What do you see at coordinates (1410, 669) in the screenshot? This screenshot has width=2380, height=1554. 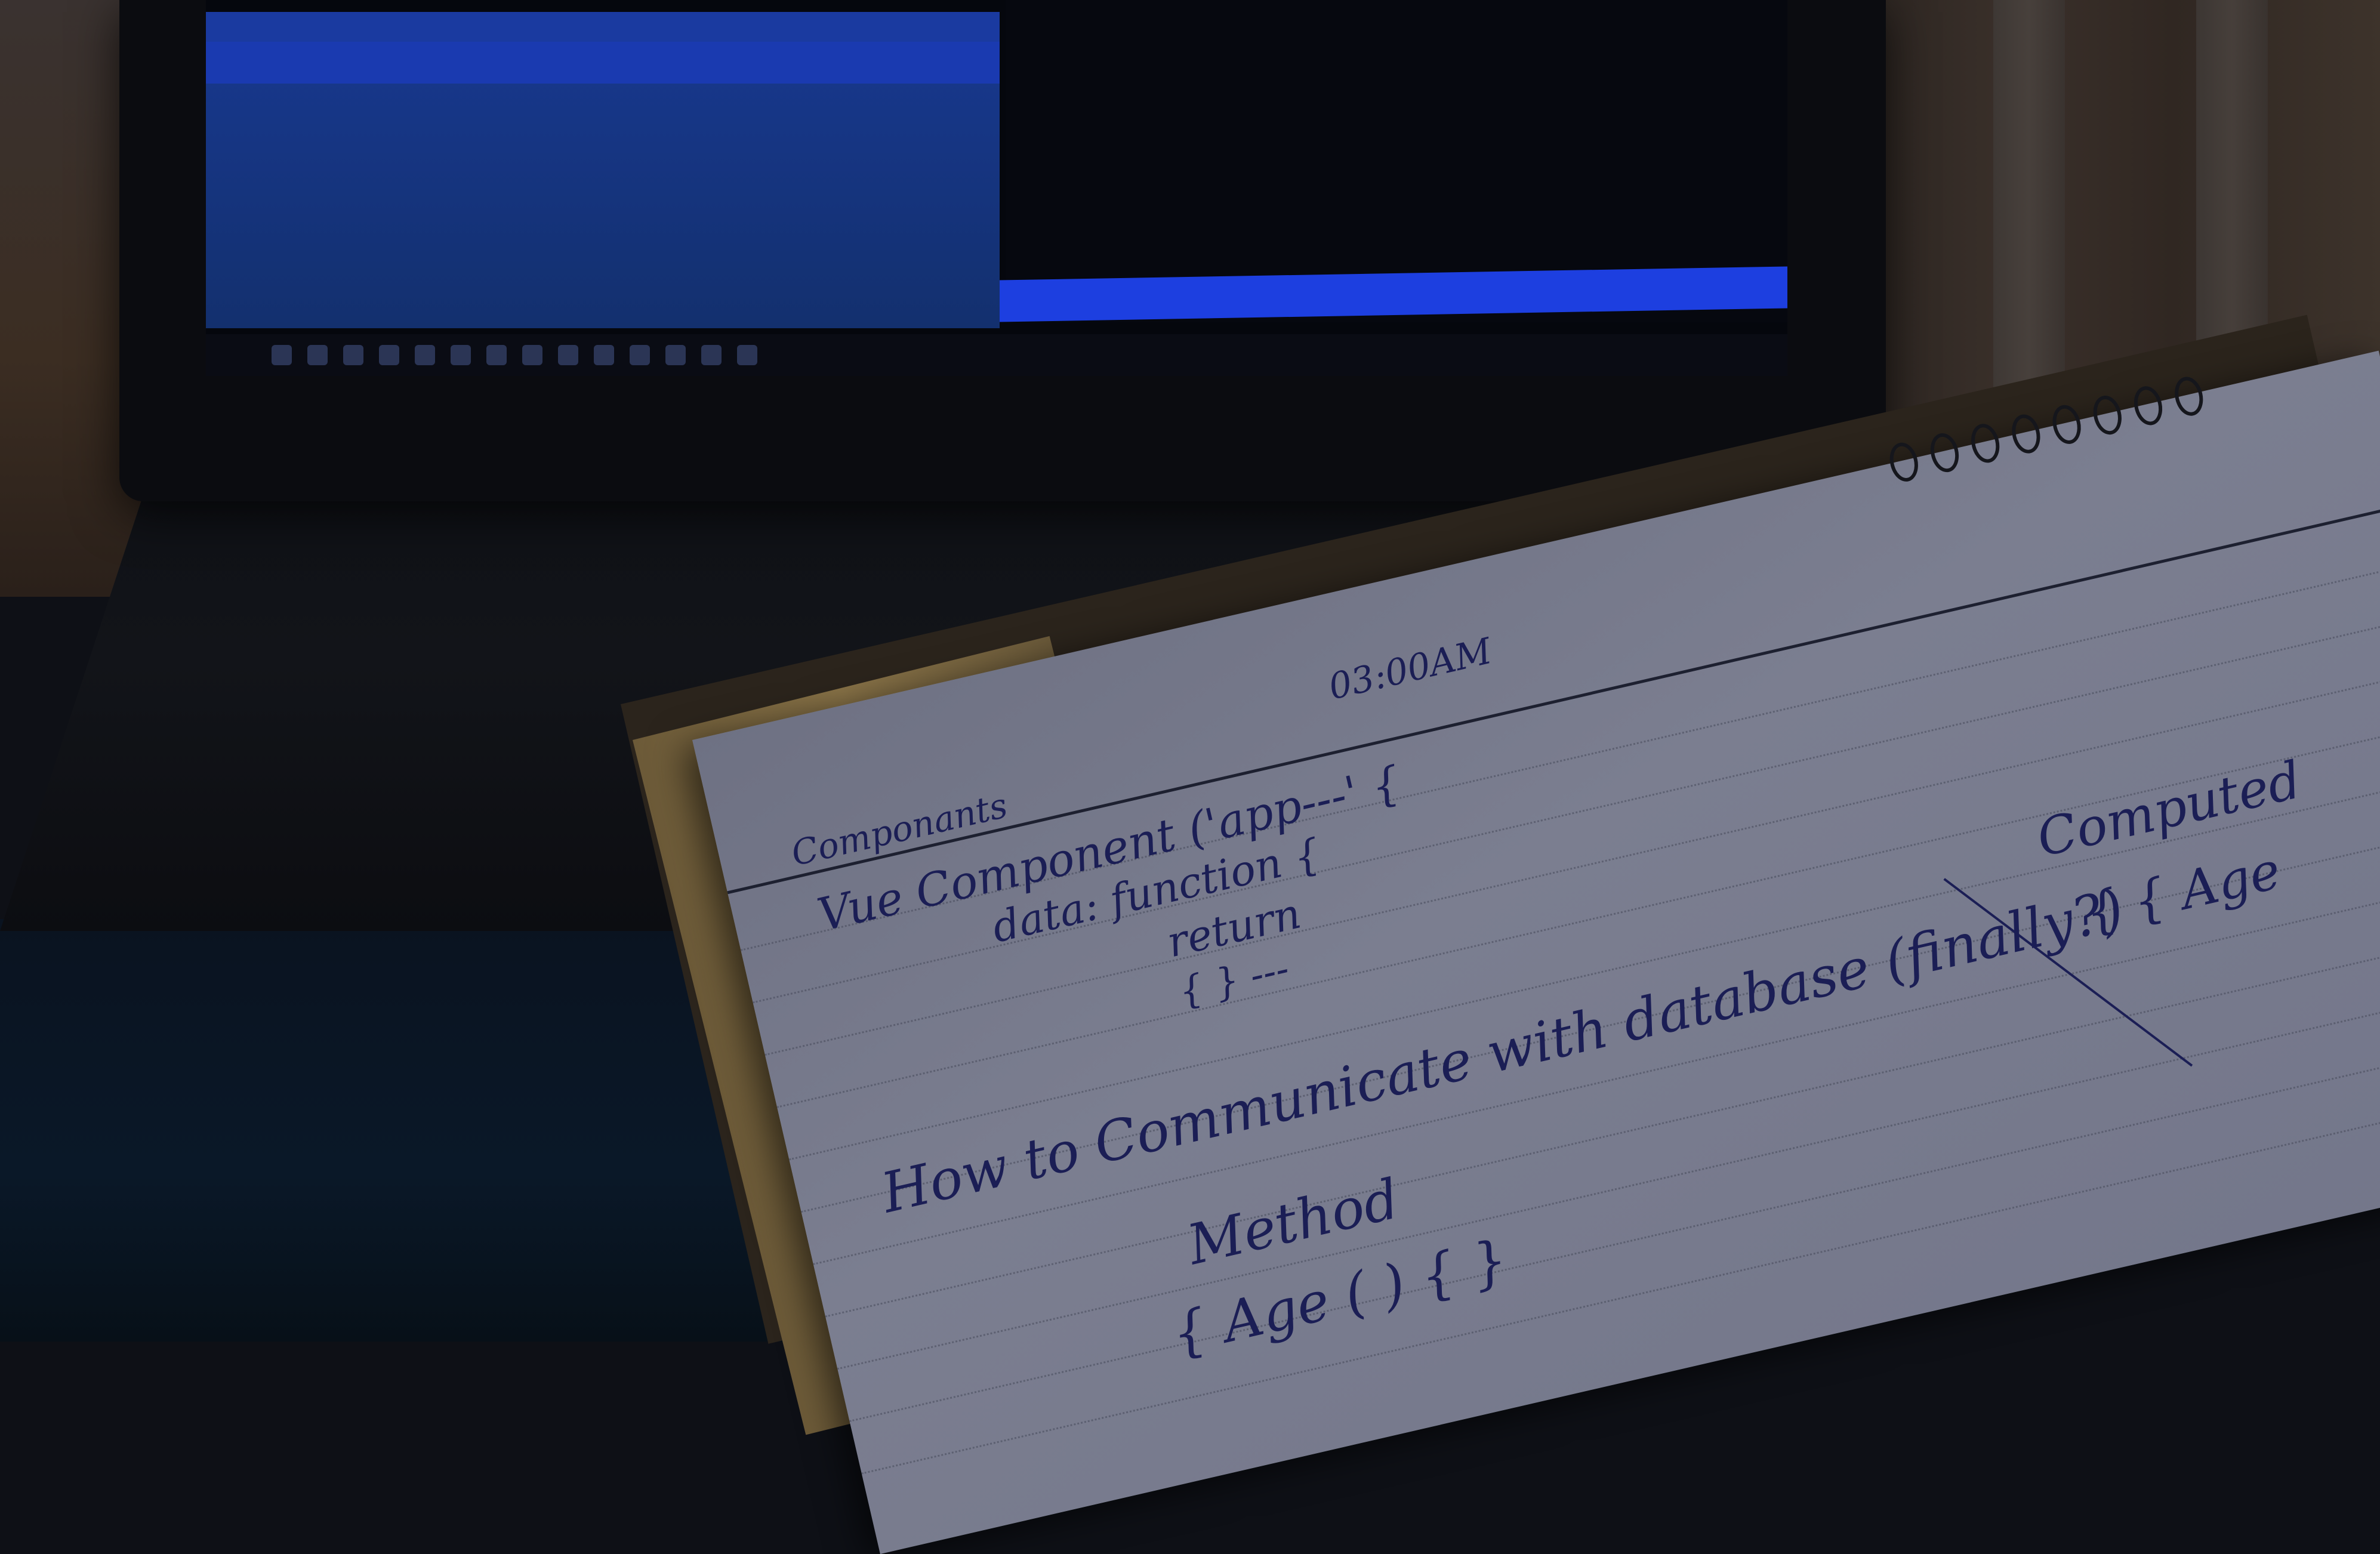 I see `handwritten-time: 03:00AM` at bounding box center [1410, 669].